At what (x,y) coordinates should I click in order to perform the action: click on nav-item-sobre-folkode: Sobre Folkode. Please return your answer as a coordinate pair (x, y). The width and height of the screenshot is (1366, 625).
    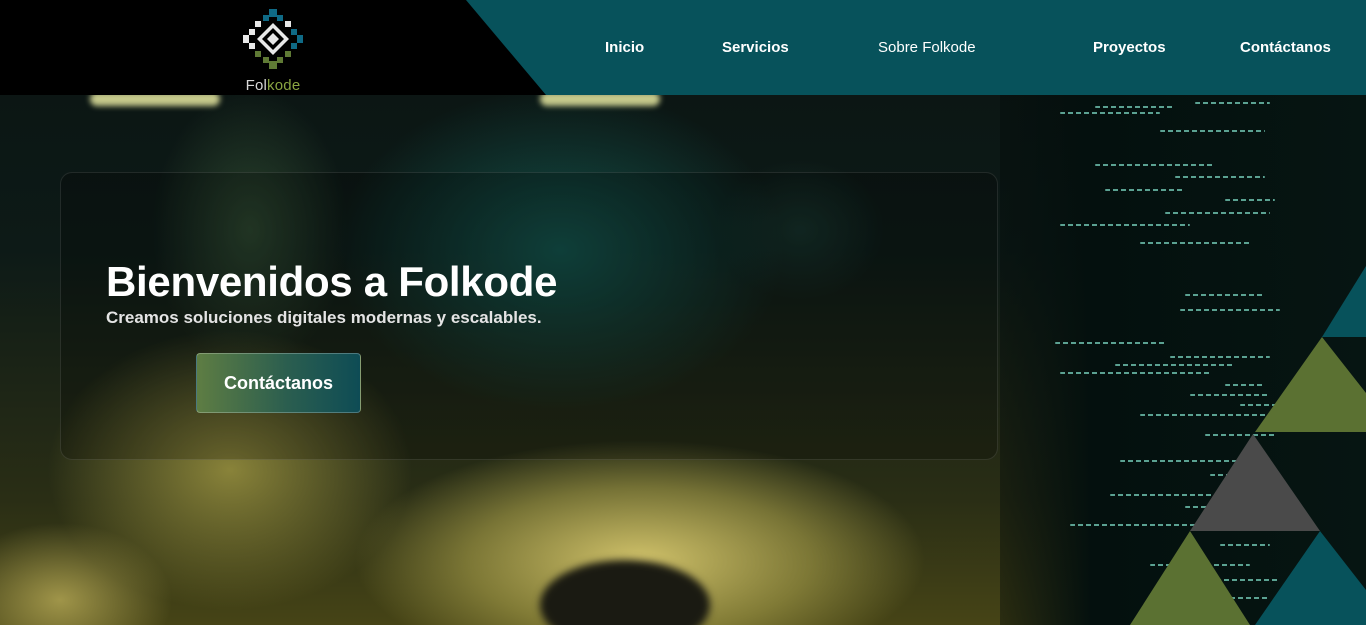
    Looking at the image, I should click on (927, 47).